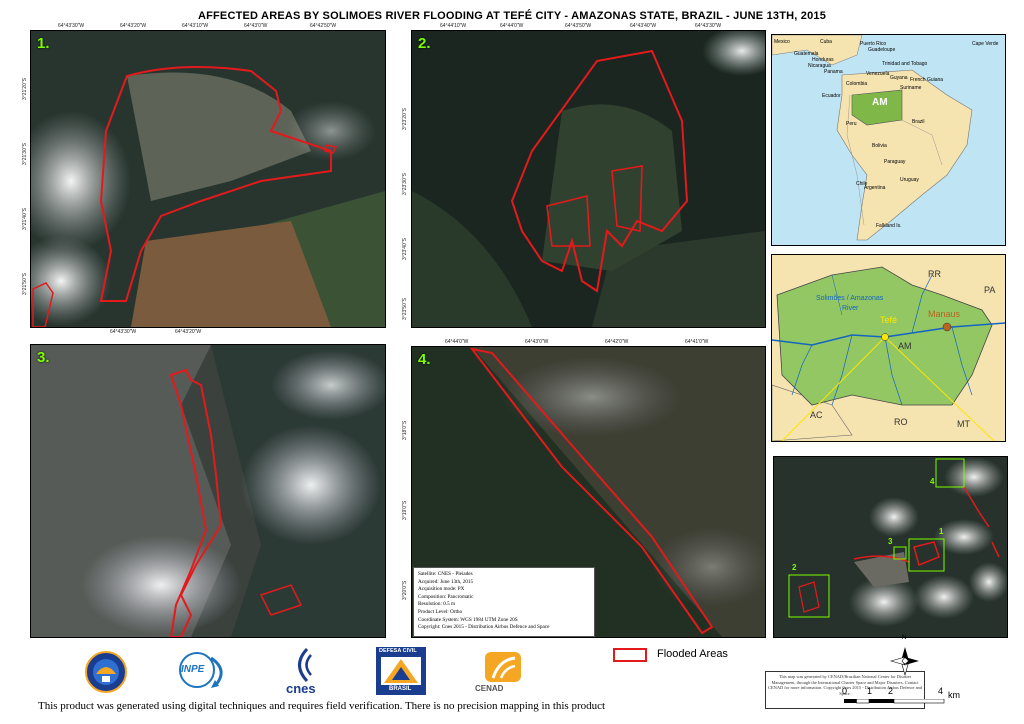 This screenshot has width=1024, height=724. What do you see at coordinates (905, 346) in the screenshot?
I see `state-label: AM` at bounding box center [905, 346].